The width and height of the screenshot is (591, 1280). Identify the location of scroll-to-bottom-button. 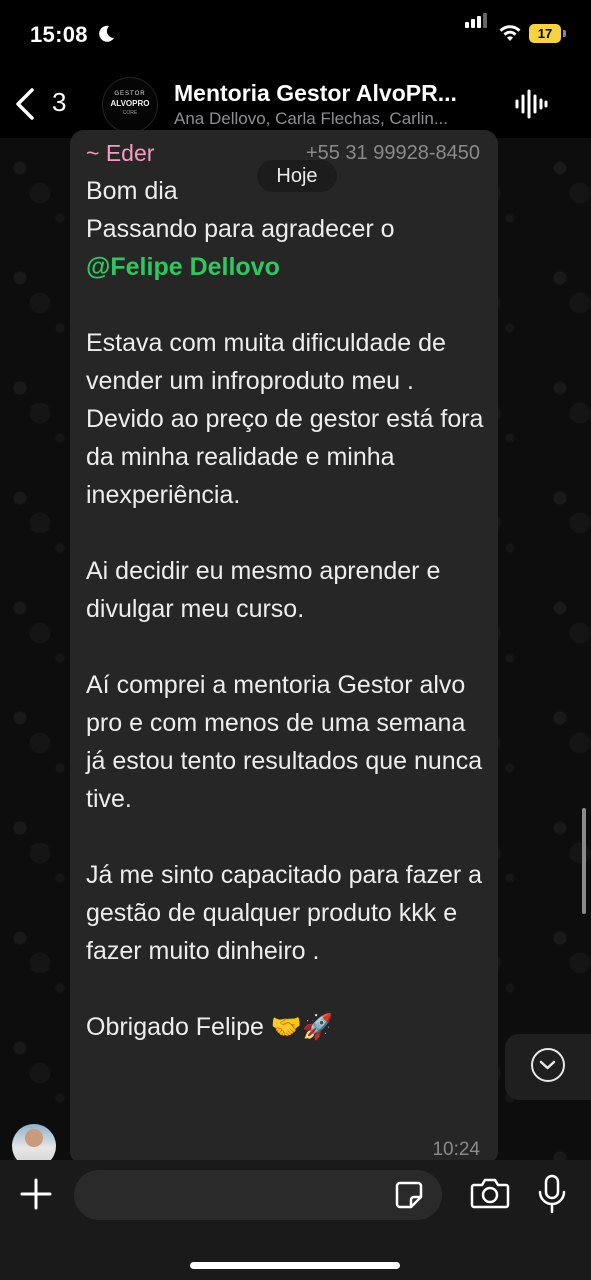
(548, 1067).